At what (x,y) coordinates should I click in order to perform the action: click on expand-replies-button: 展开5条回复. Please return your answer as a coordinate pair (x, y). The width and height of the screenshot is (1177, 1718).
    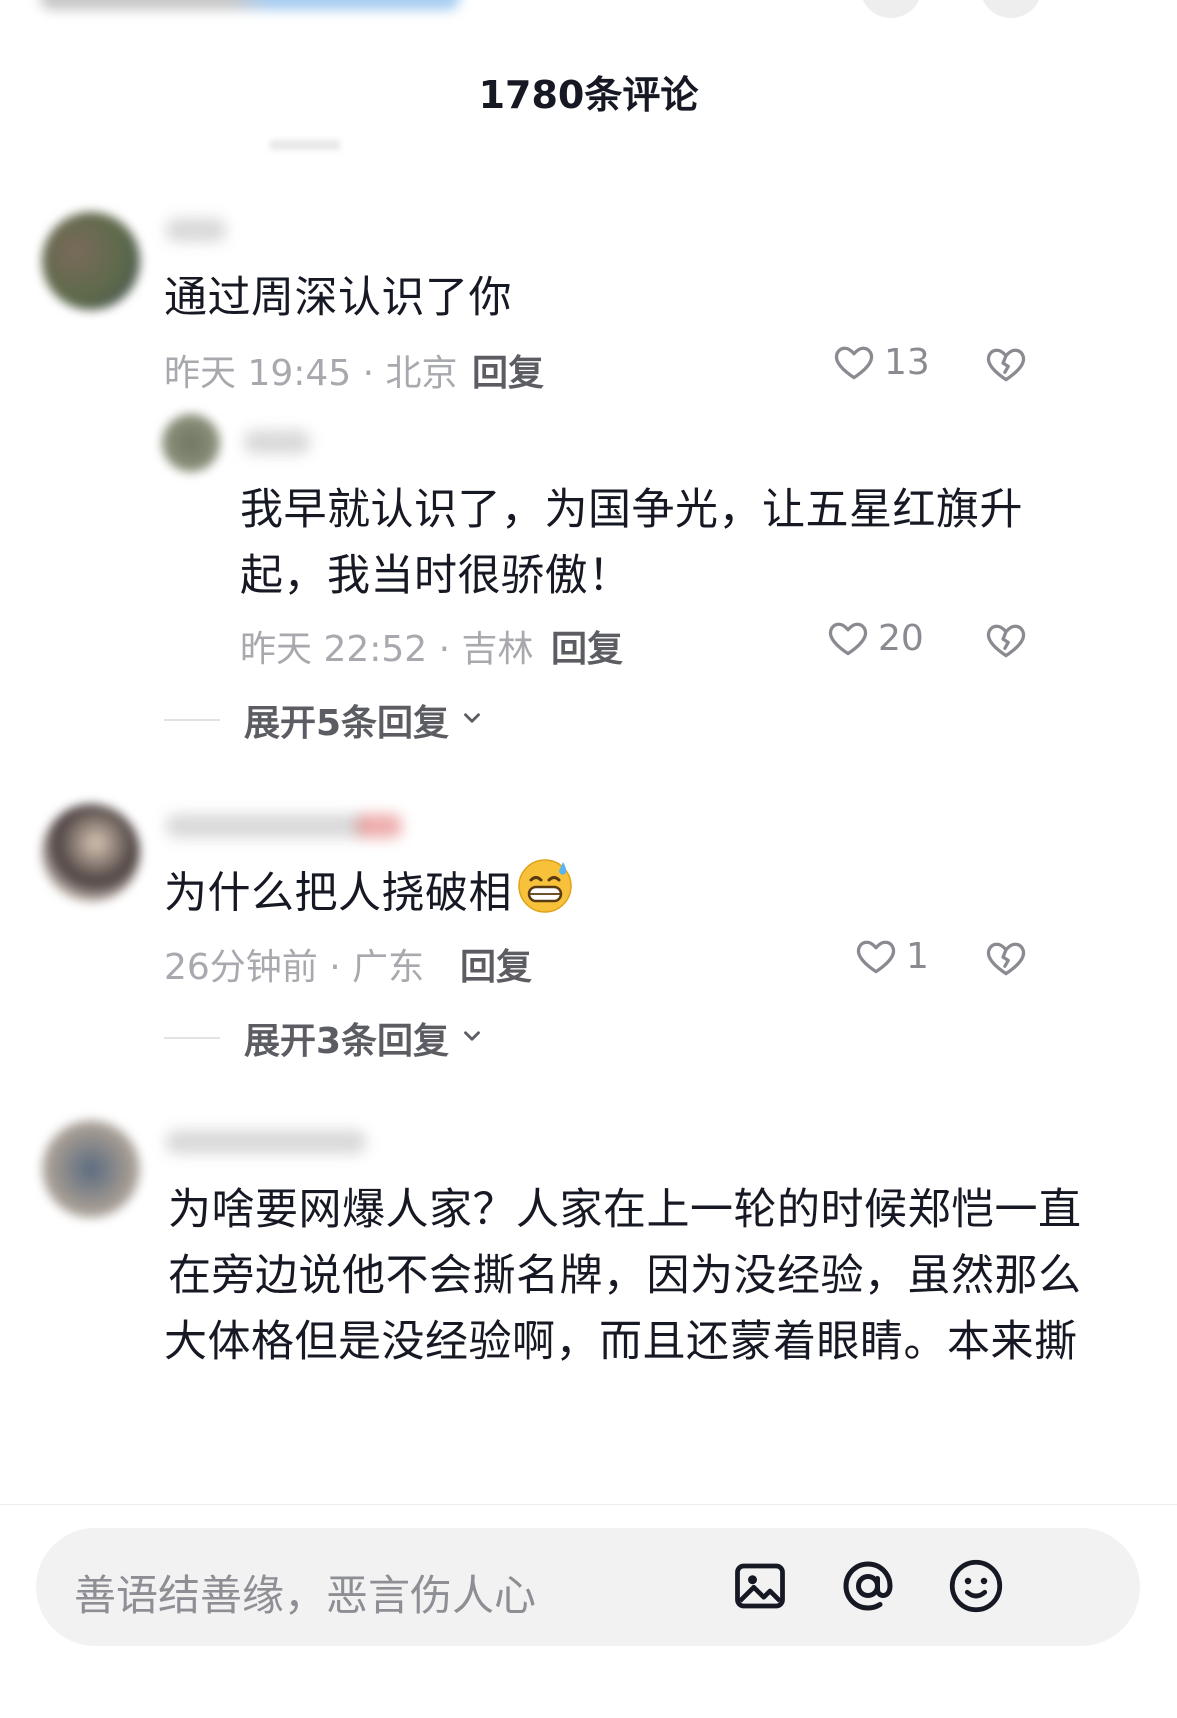
    Looking at the image, I should click on (324, 720).